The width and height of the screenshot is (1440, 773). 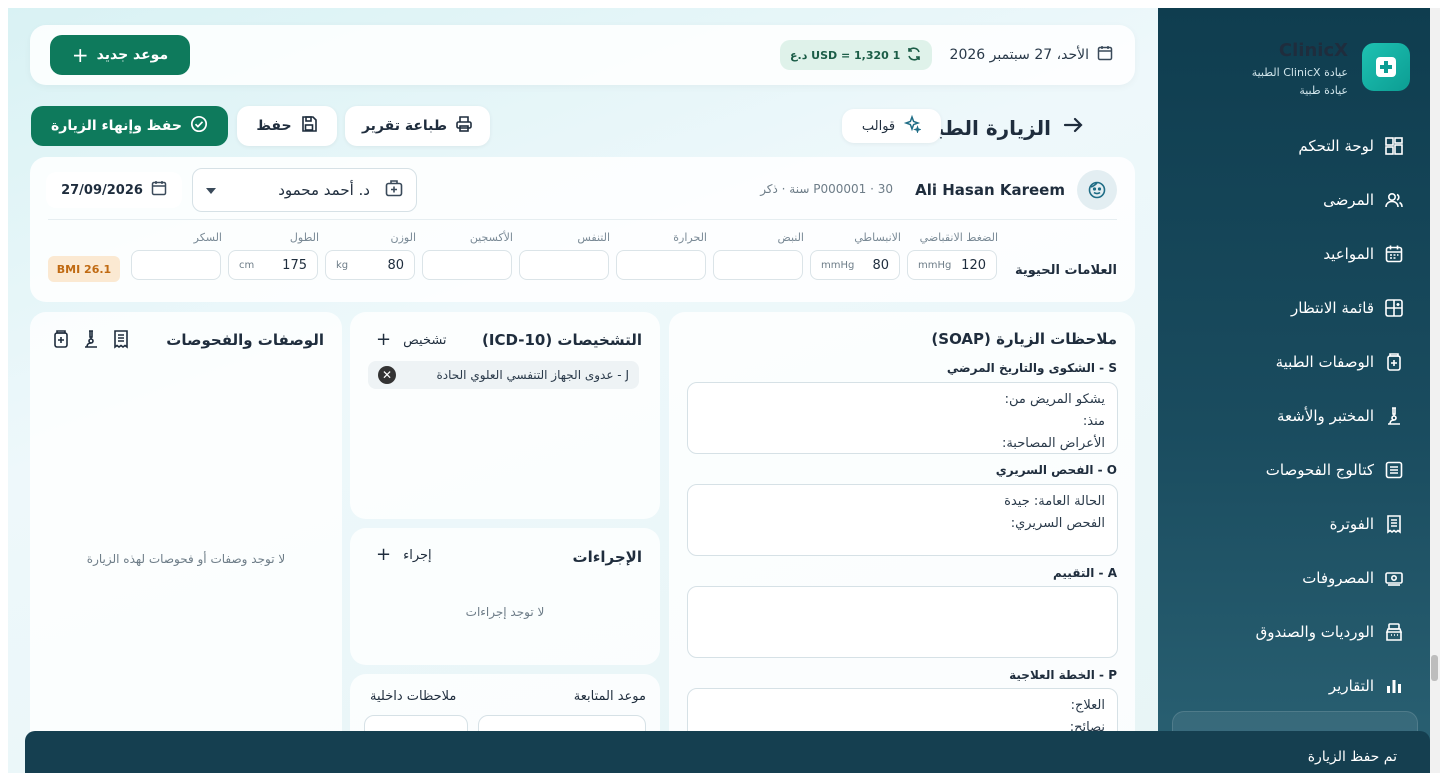 I want to click on procedures-title: الإجراءات, so click(x=607, y=557).